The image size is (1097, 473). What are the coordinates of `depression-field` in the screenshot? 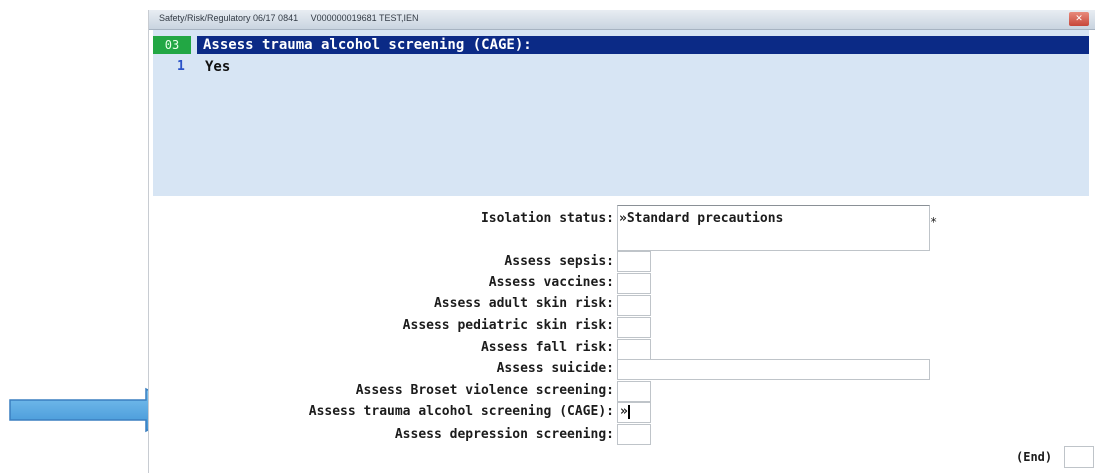 It's located at (634, 434).